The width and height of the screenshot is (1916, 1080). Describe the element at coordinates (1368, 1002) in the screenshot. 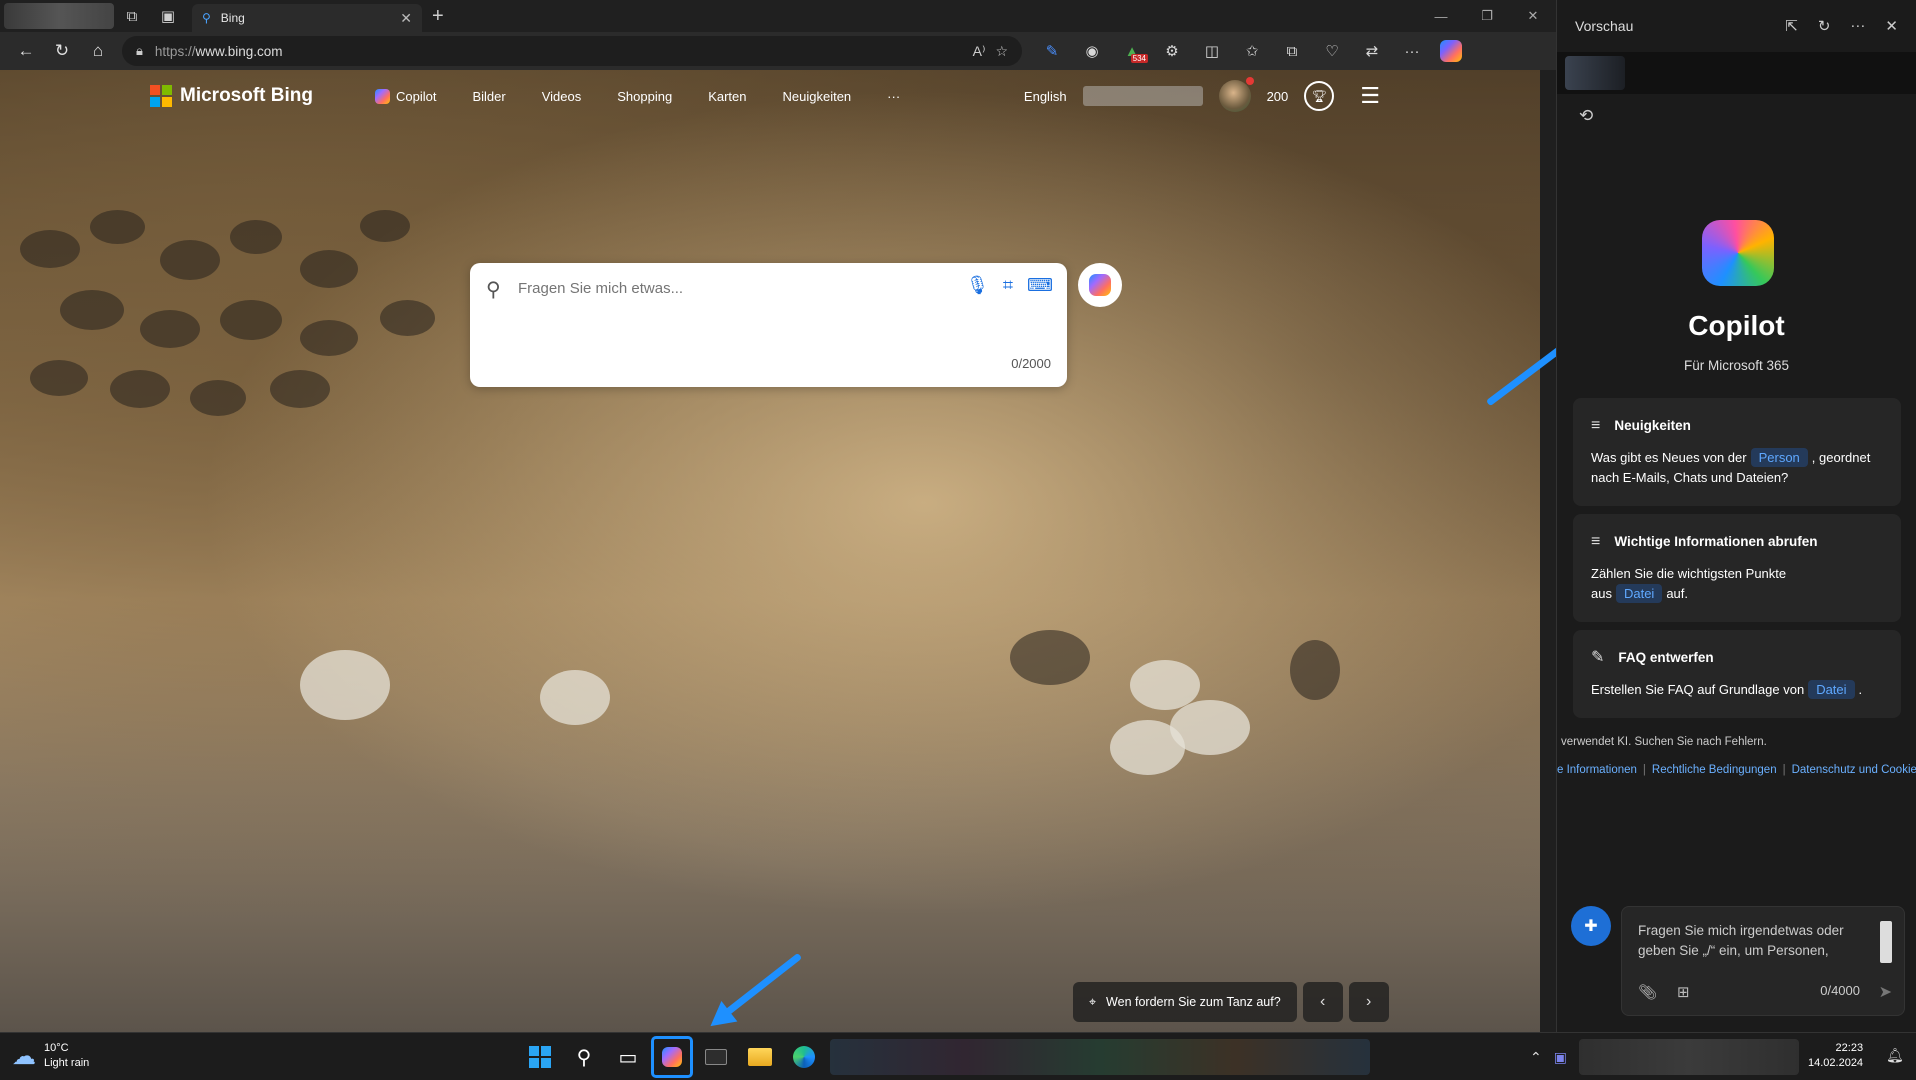

I see `next-image-button: ›` at that location.